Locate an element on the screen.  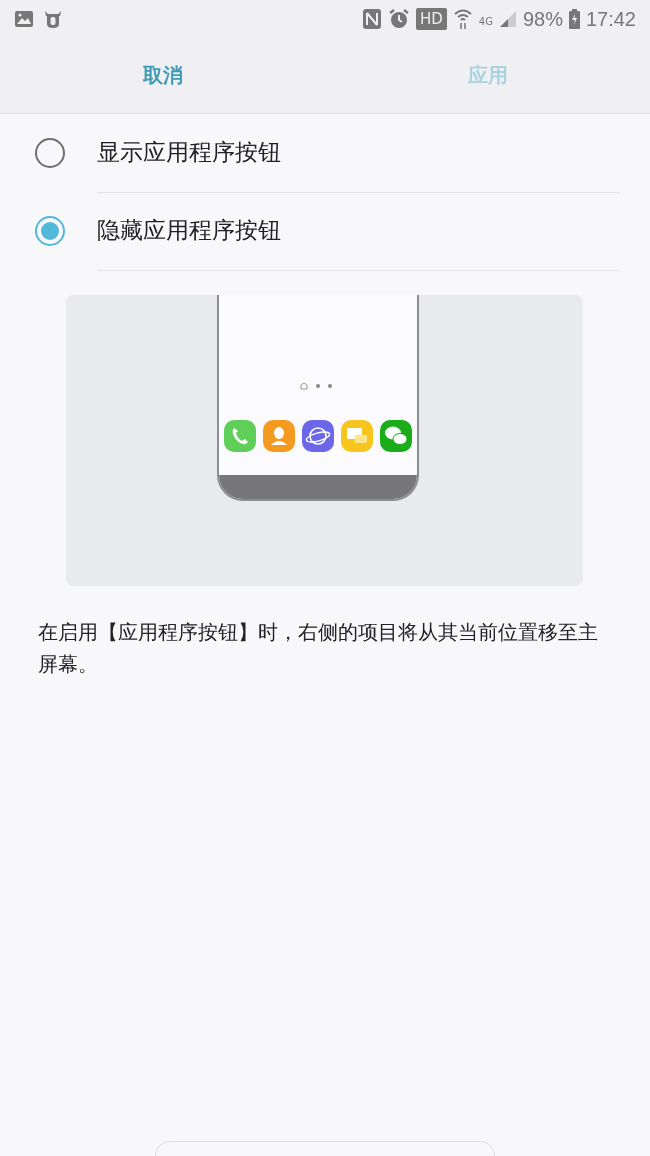
alarm-icon is located at coordinates (398, 19).